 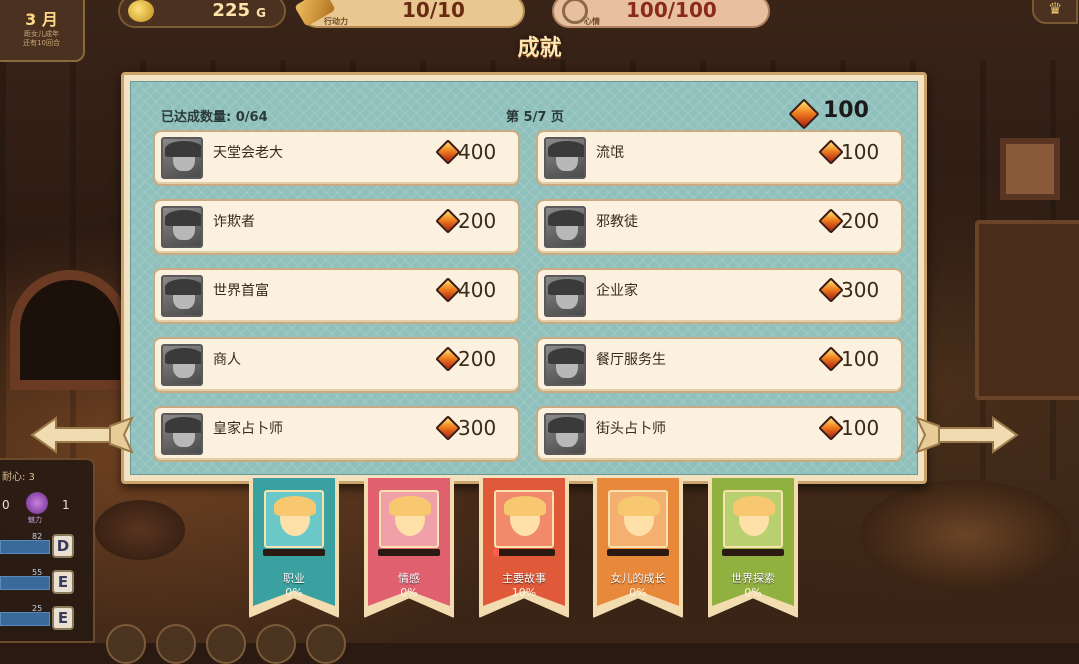 What do you see at coordinates (63, 546) in the screenshot?
I see `stat-grade: D` at bounding box center [63, 546].